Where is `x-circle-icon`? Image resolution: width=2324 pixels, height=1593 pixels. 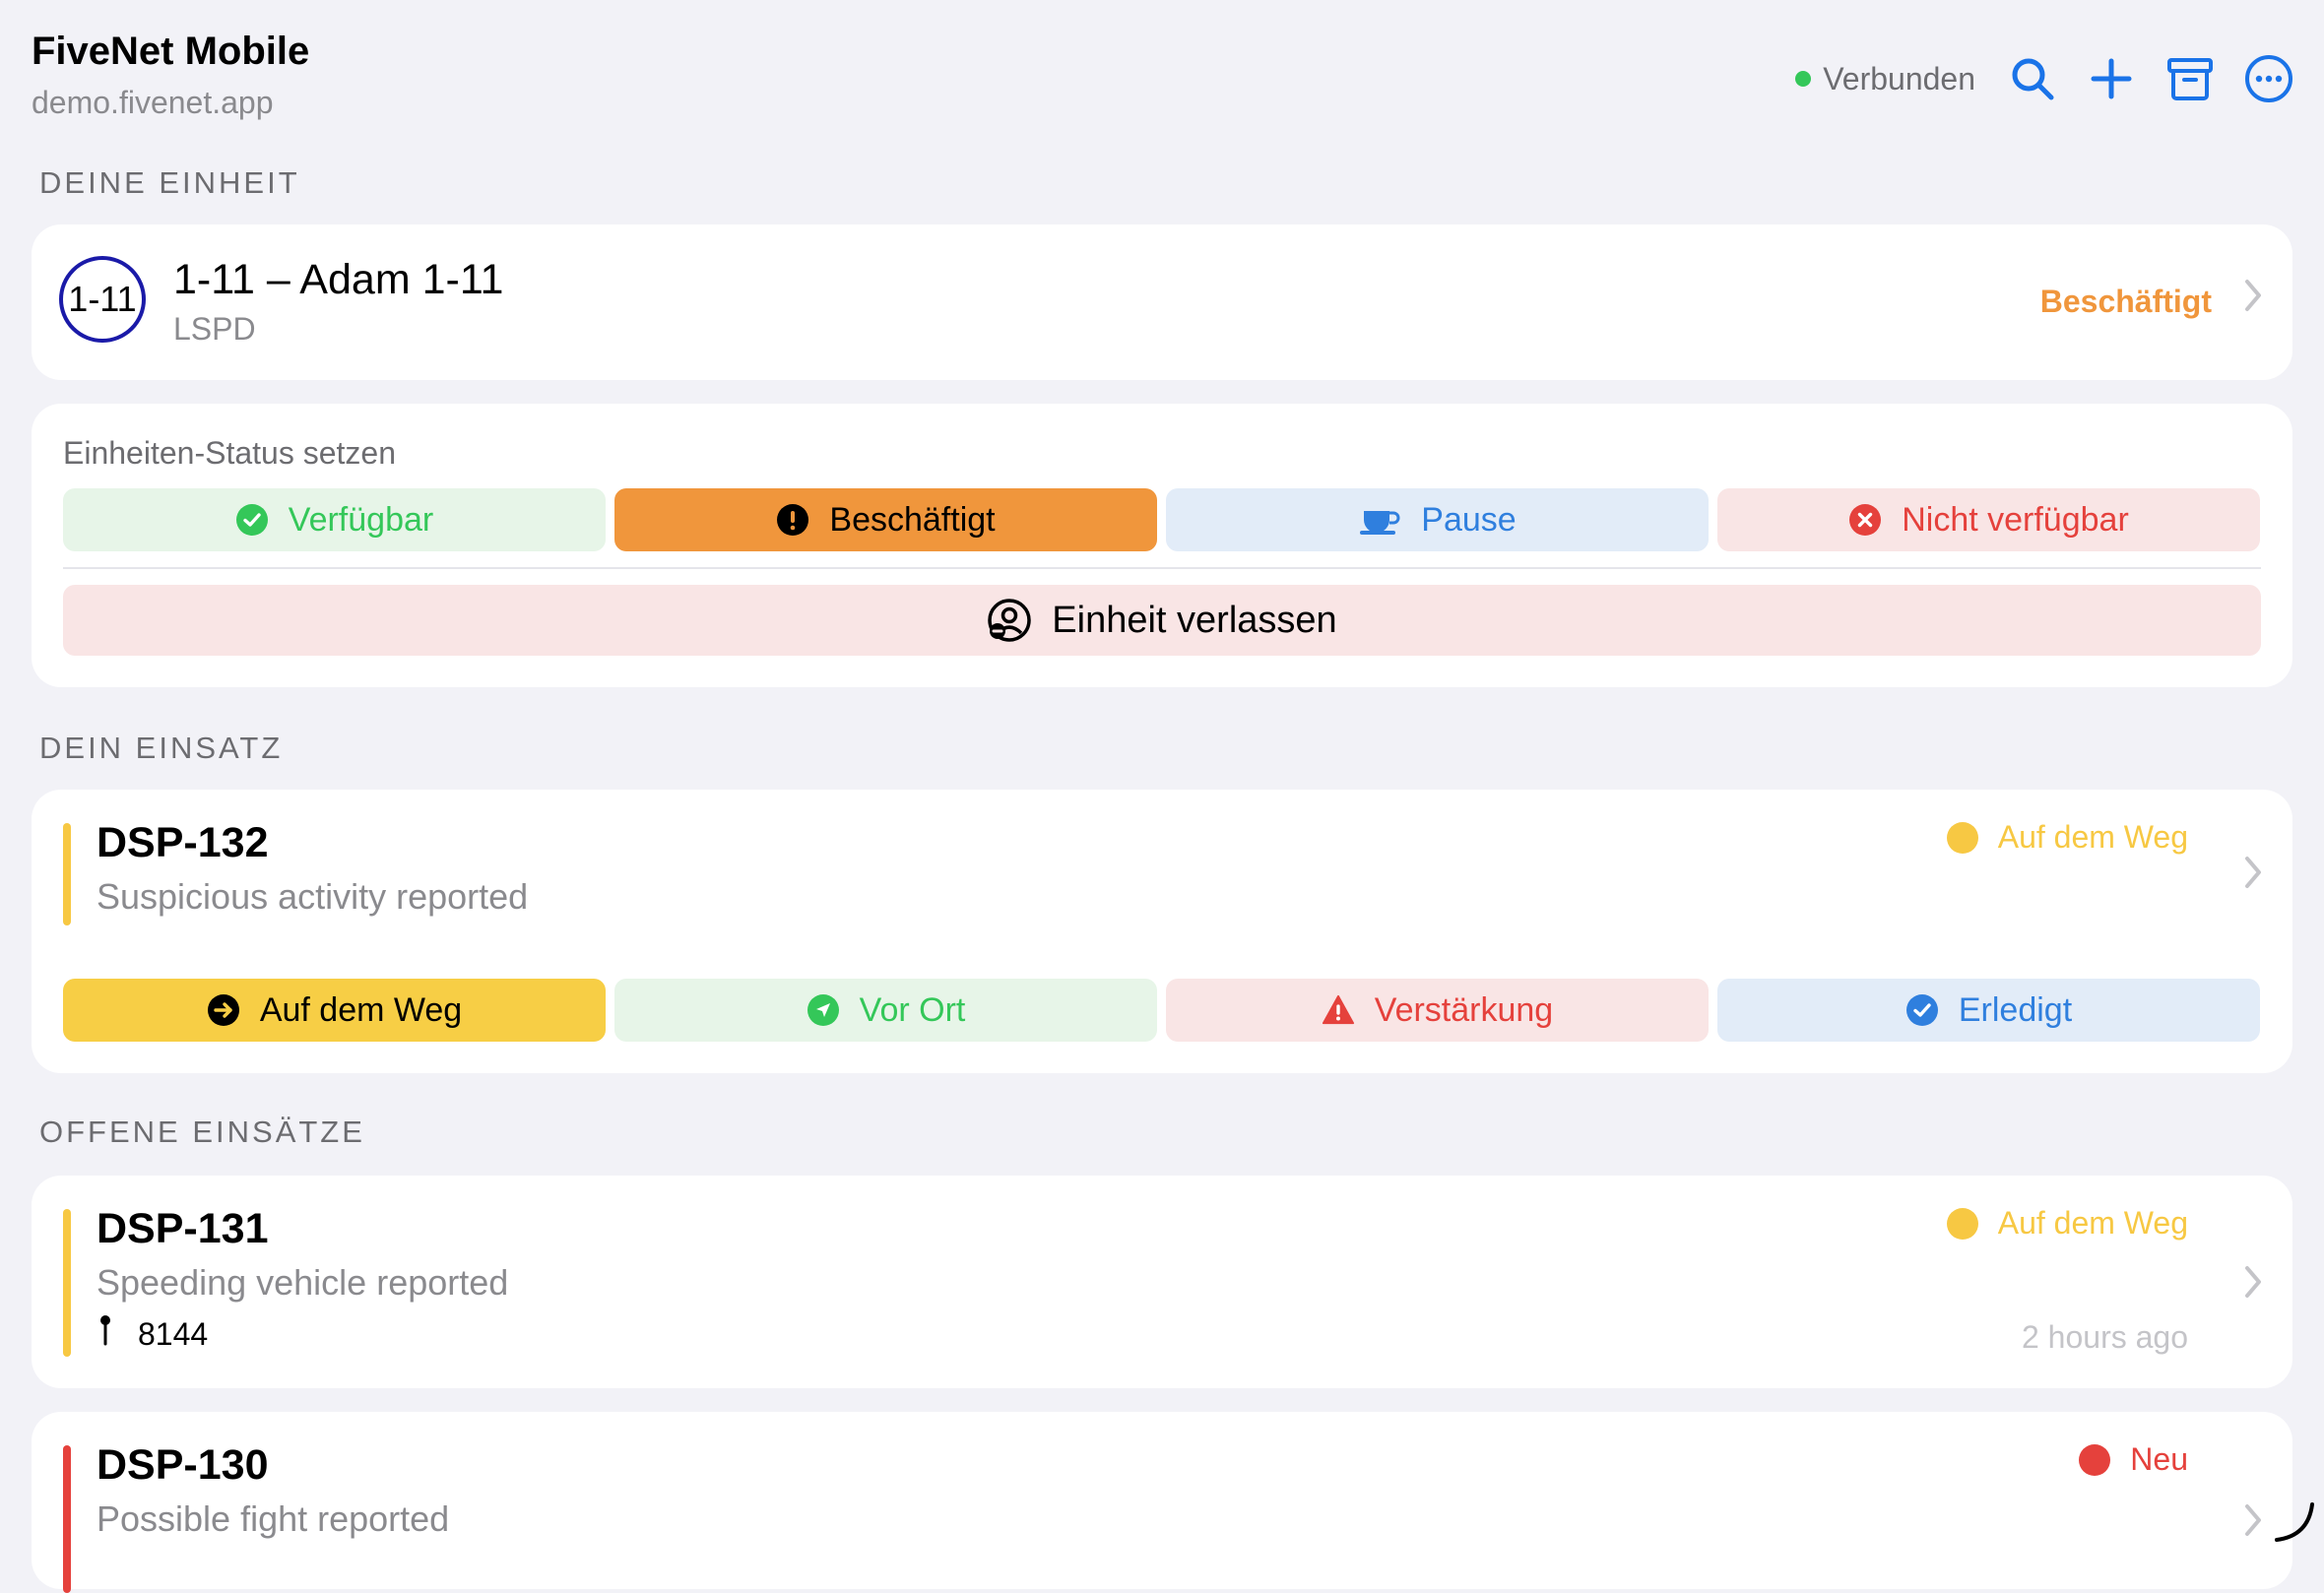 x-circle-icon is located at coordinates (1865, 520).